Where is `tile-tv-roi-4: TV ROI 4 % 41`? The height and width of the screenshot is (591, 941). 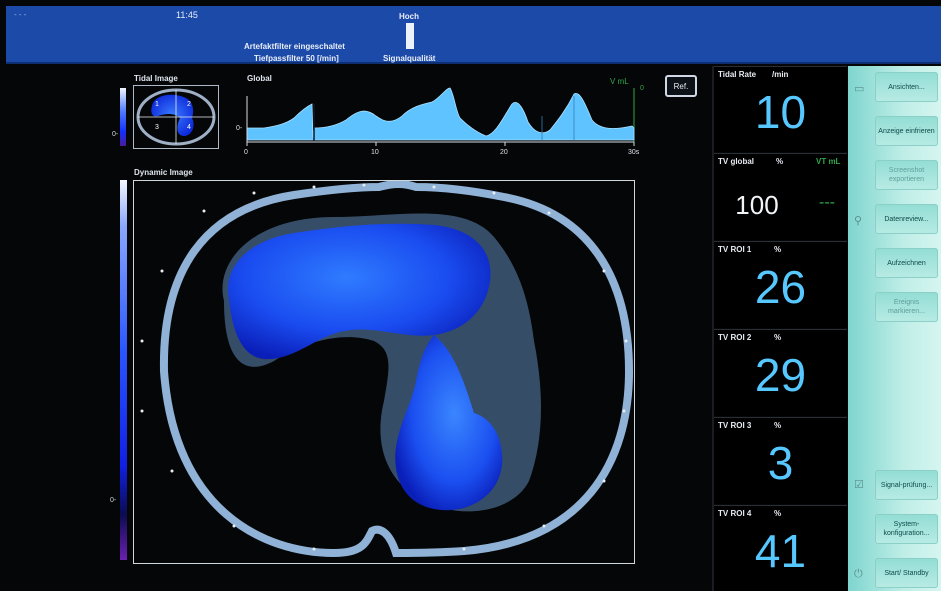 tile-tv-roi-4: TV ROI 4 % 41 is located at coordinates (780, 548).